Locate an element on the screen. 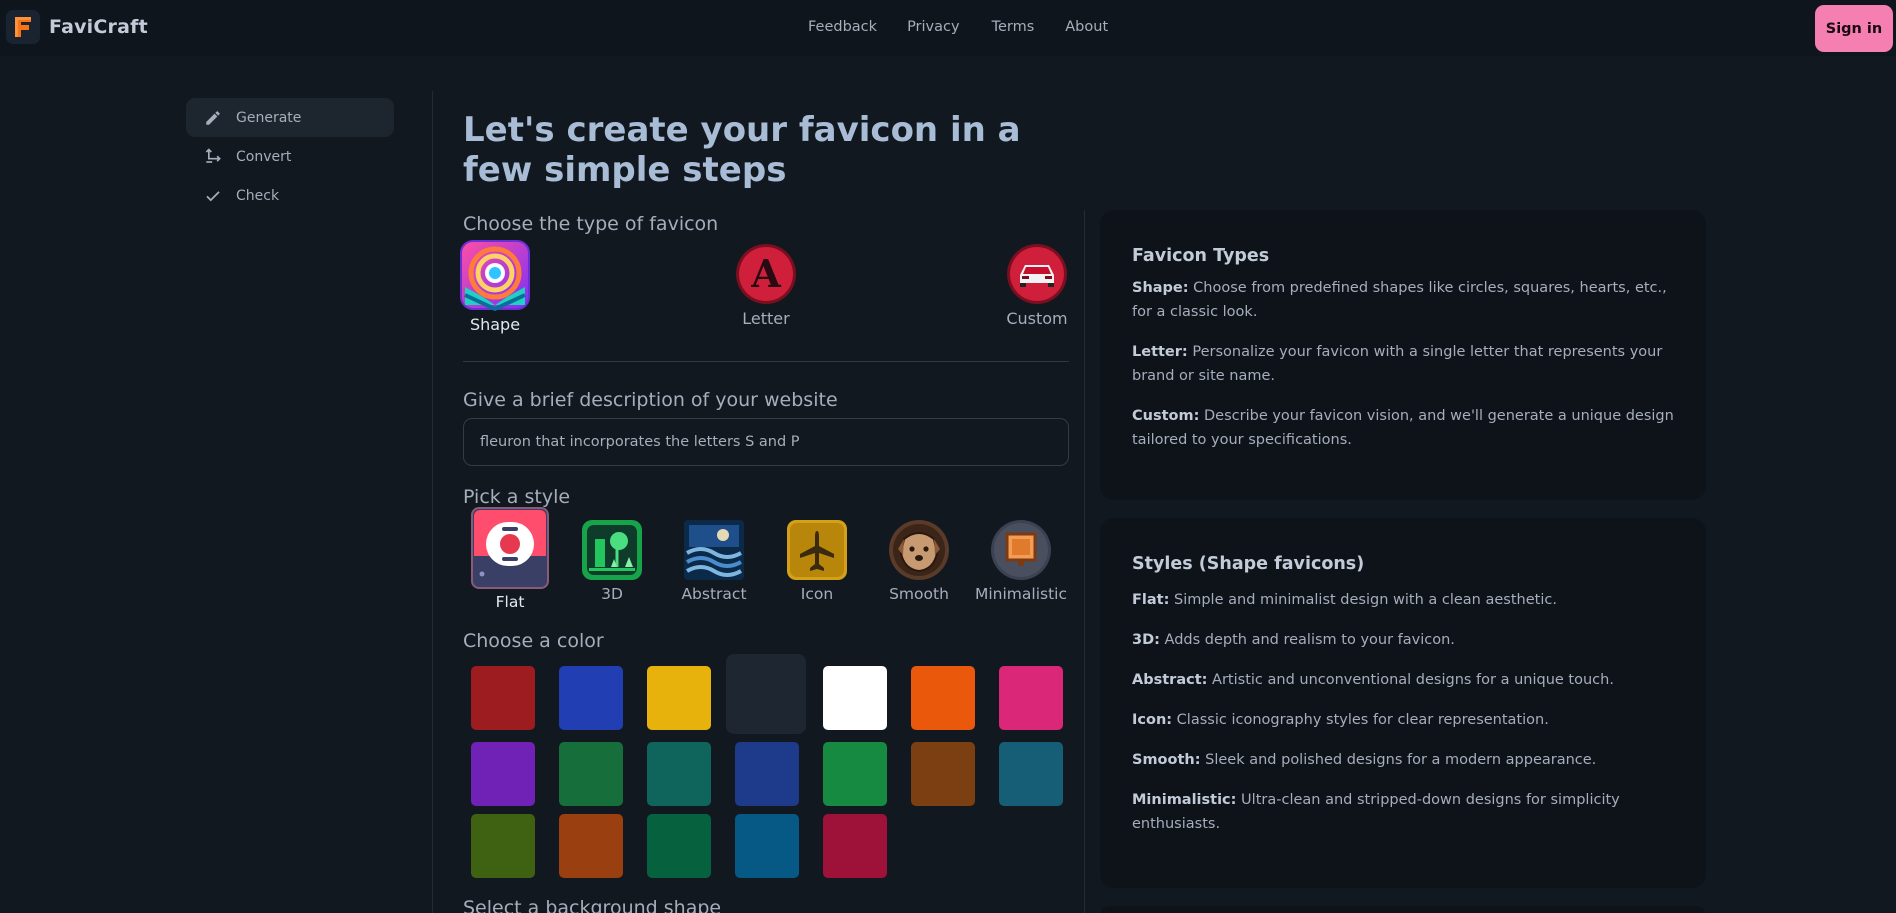  background-shape-label: Select a background shape is located at coordinates (592, 905).